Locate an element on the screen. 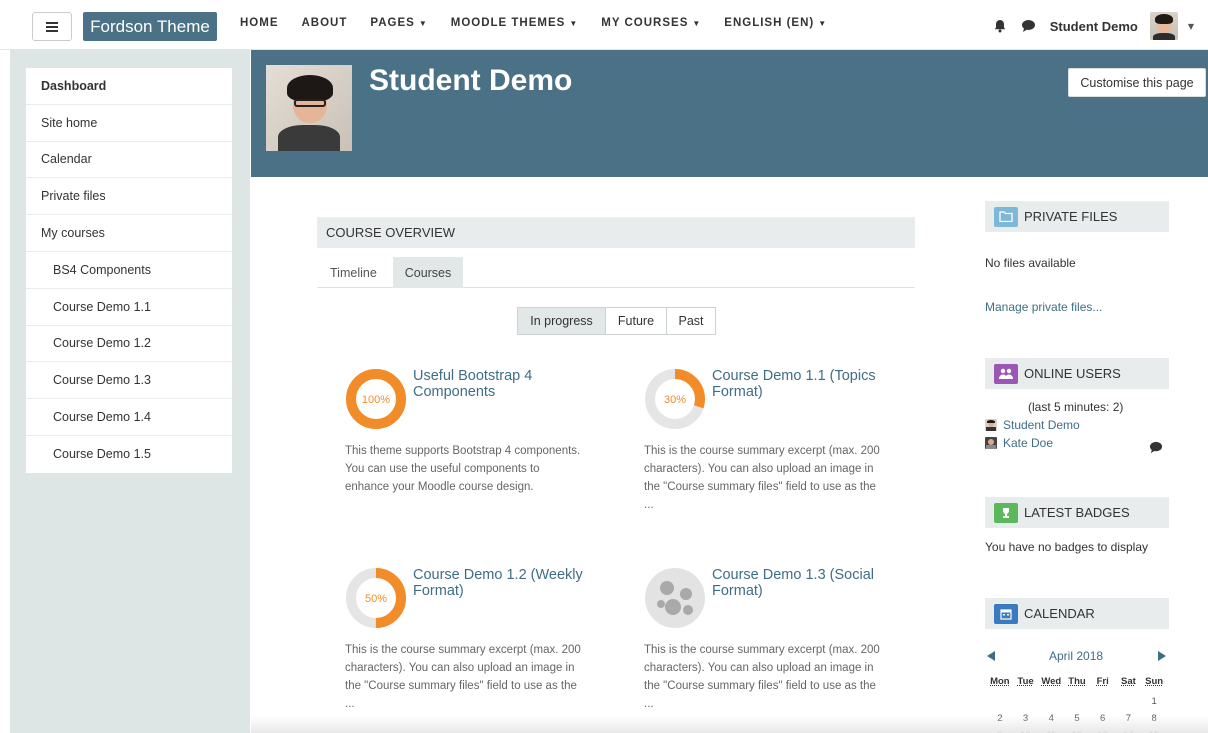  private-files-empty: No files available is located at coordinates (1030, 263).